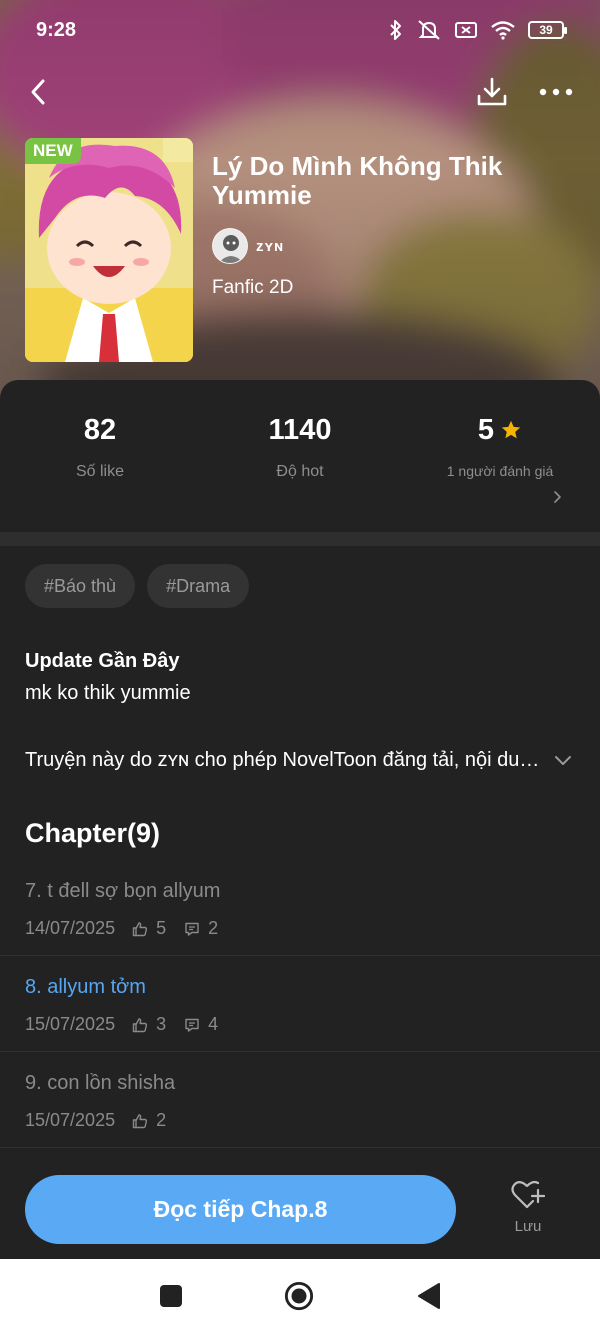 The image size is (600, 1333). Describe the element at coordinates (130, 1024) in the screenshot. I see `chapter-meta: 15/07/2025 3 4` at that location.